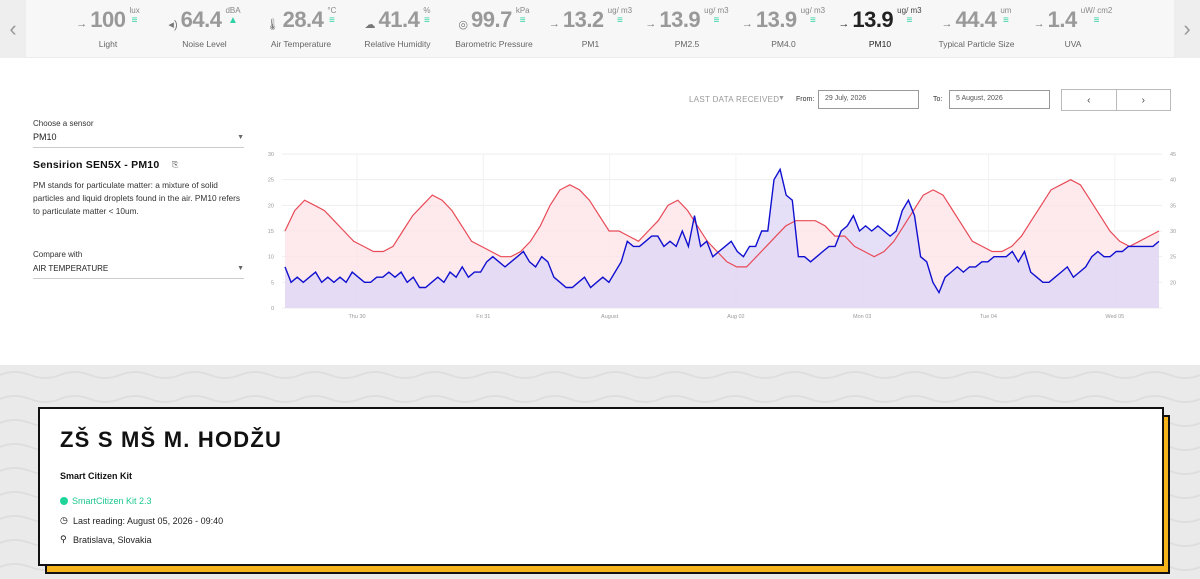  What do you see at coordinates (600, 399) in the screenshot?
I see `wave-line` at bounding box center [600, 399].